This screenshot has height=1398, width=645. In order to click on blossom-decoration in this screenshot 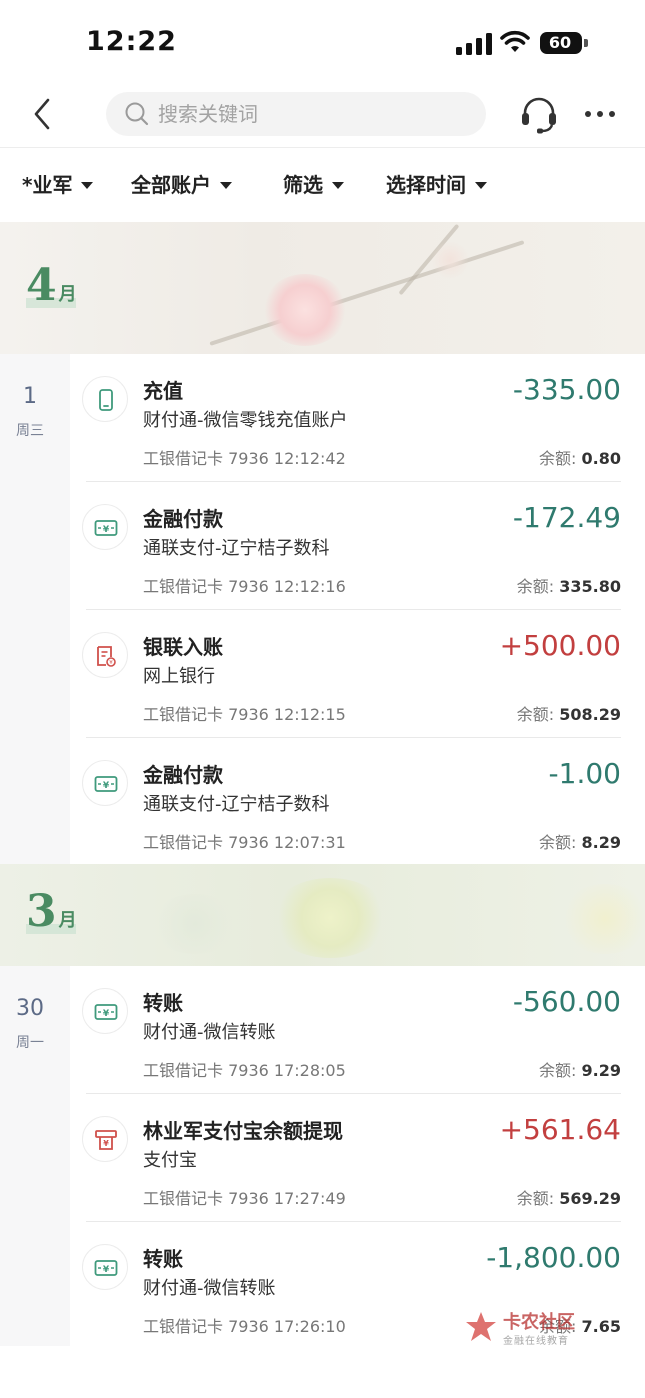, I will do `click(450, 260)`.